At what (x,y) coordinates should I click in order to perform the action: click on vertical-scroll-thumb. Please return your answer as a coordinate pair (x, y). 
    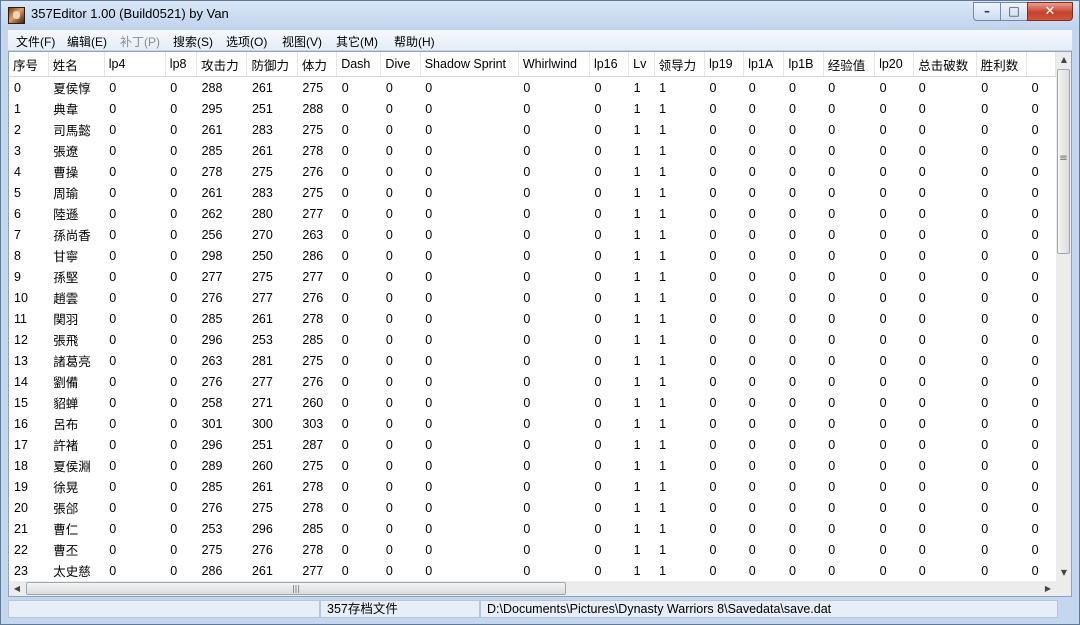
    Looking at the image, I should click on (1063, 161).